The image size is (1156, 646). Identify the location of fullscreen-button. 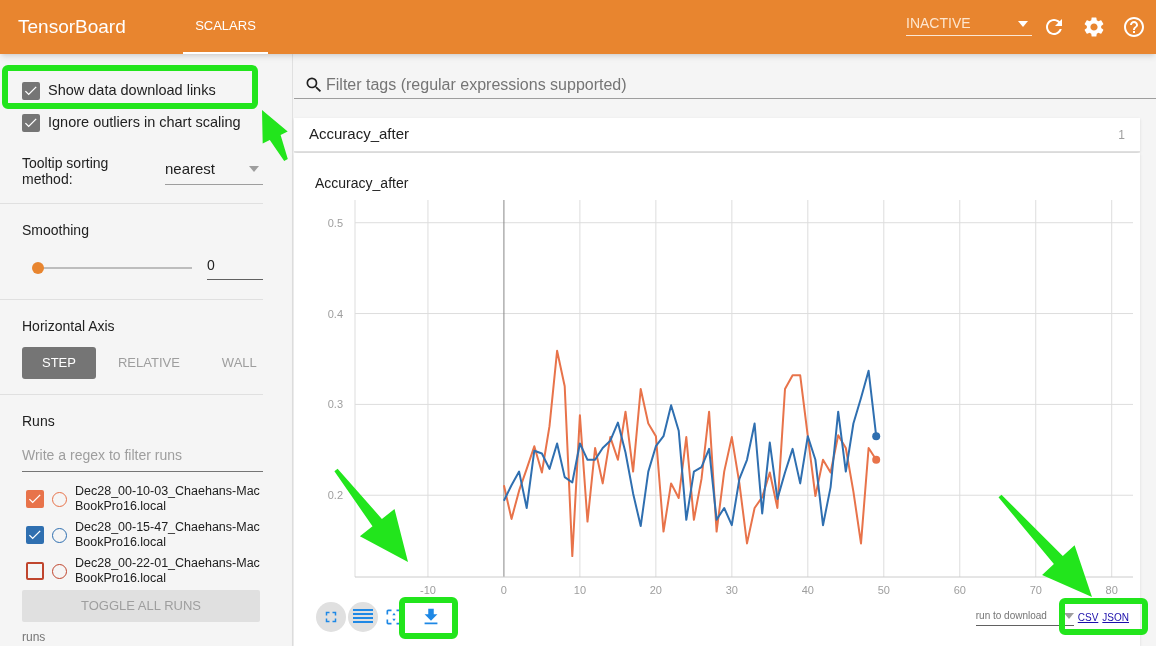
(331, 617).